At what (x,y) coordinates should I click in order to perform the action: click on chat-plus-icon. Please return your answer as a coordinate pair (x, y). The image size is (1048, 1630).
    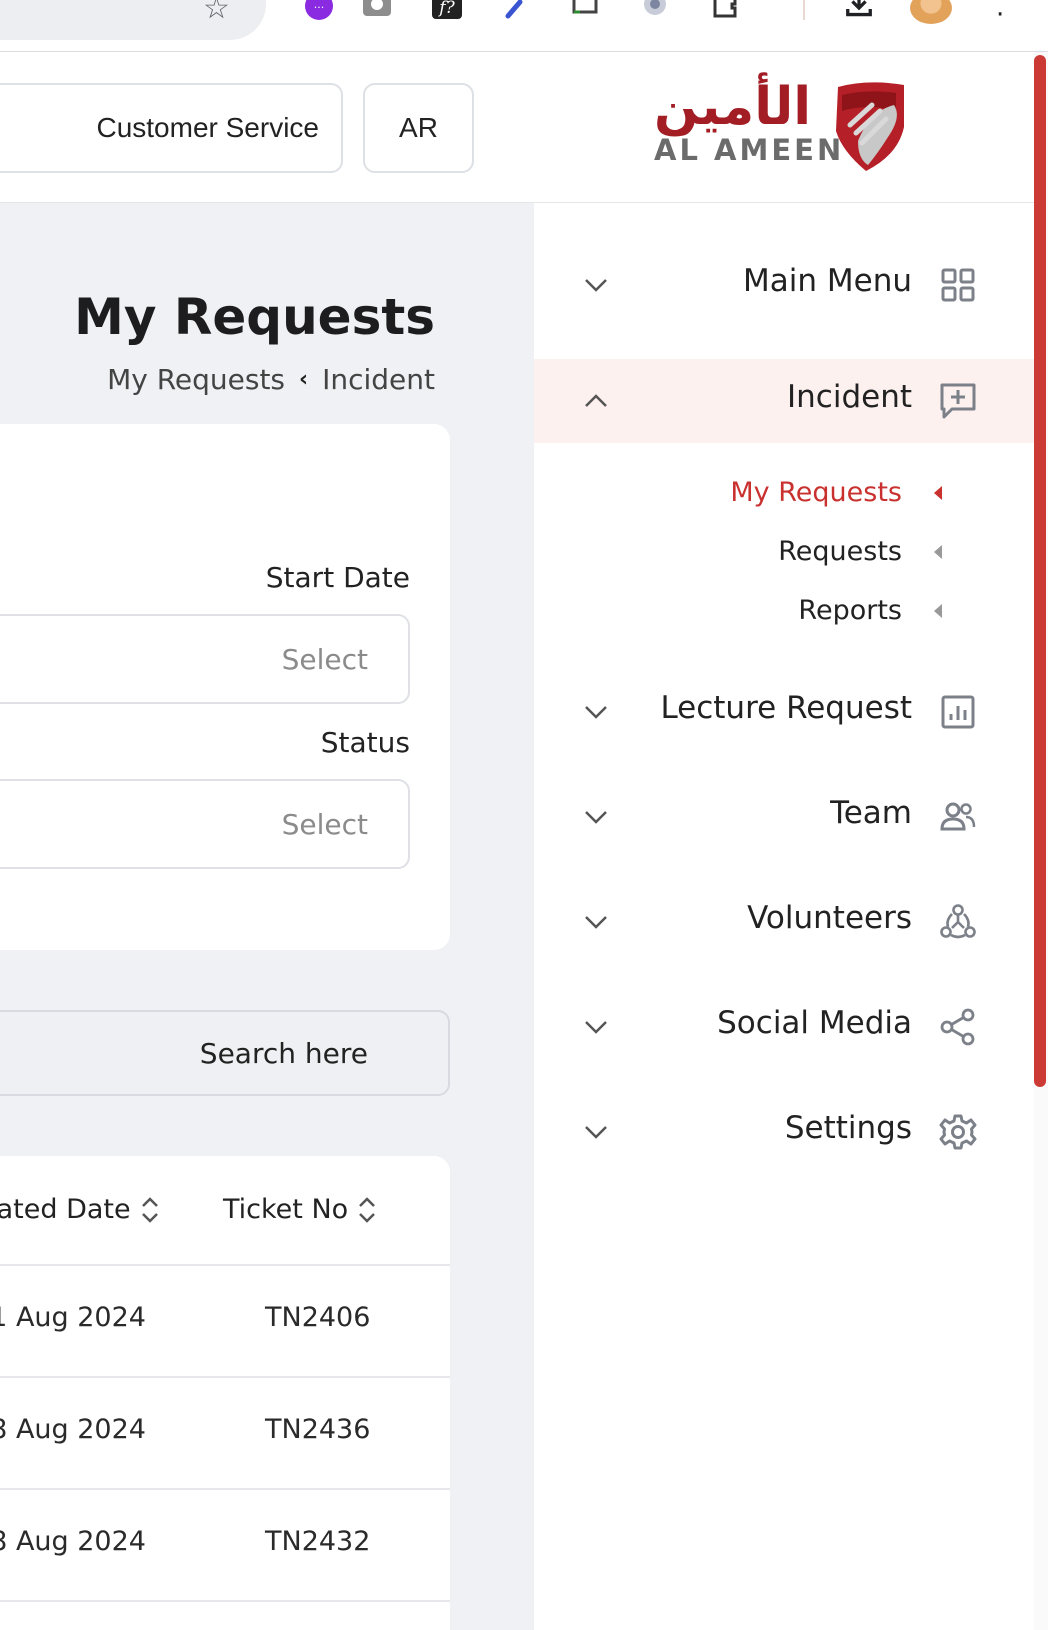
    Looking at the image, I should click on (958, 401).